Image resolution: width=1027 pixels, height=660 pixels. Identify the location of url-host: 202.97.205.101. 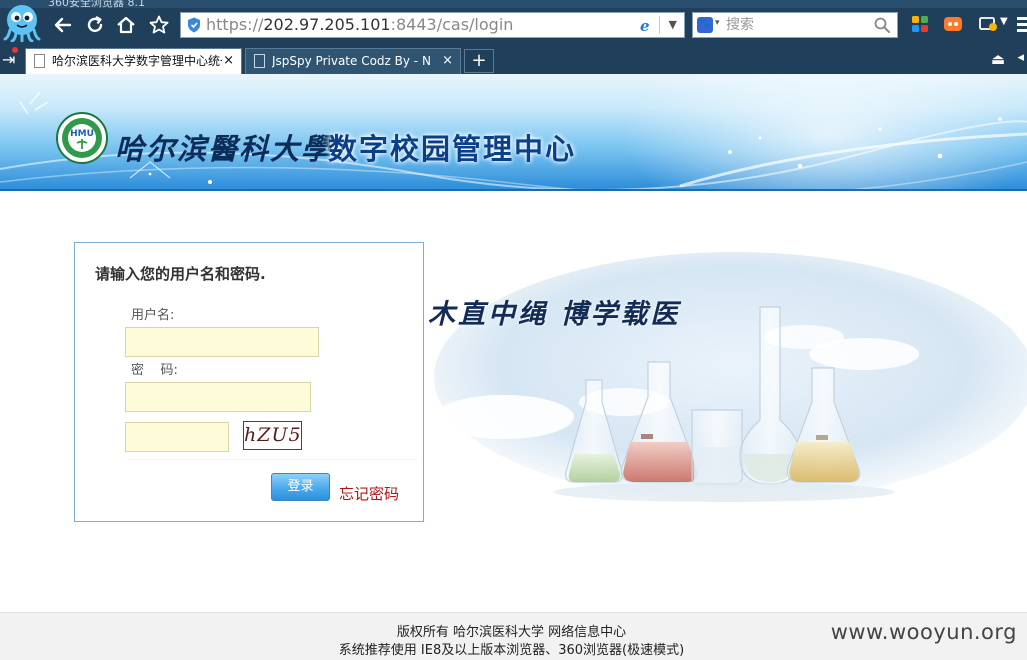
(327, 24).